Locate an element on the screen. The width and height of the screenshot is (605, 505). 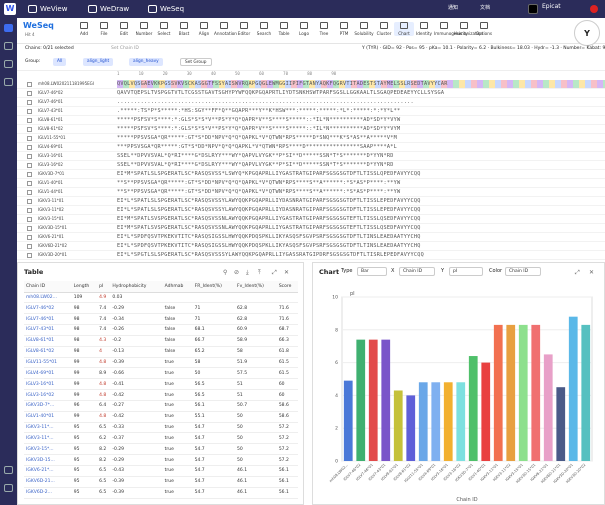
table-row: IGLV8-61*01 98 4.3 -0.2 false 66.7 58.9 66.3 is located at coordinates (161, 341).